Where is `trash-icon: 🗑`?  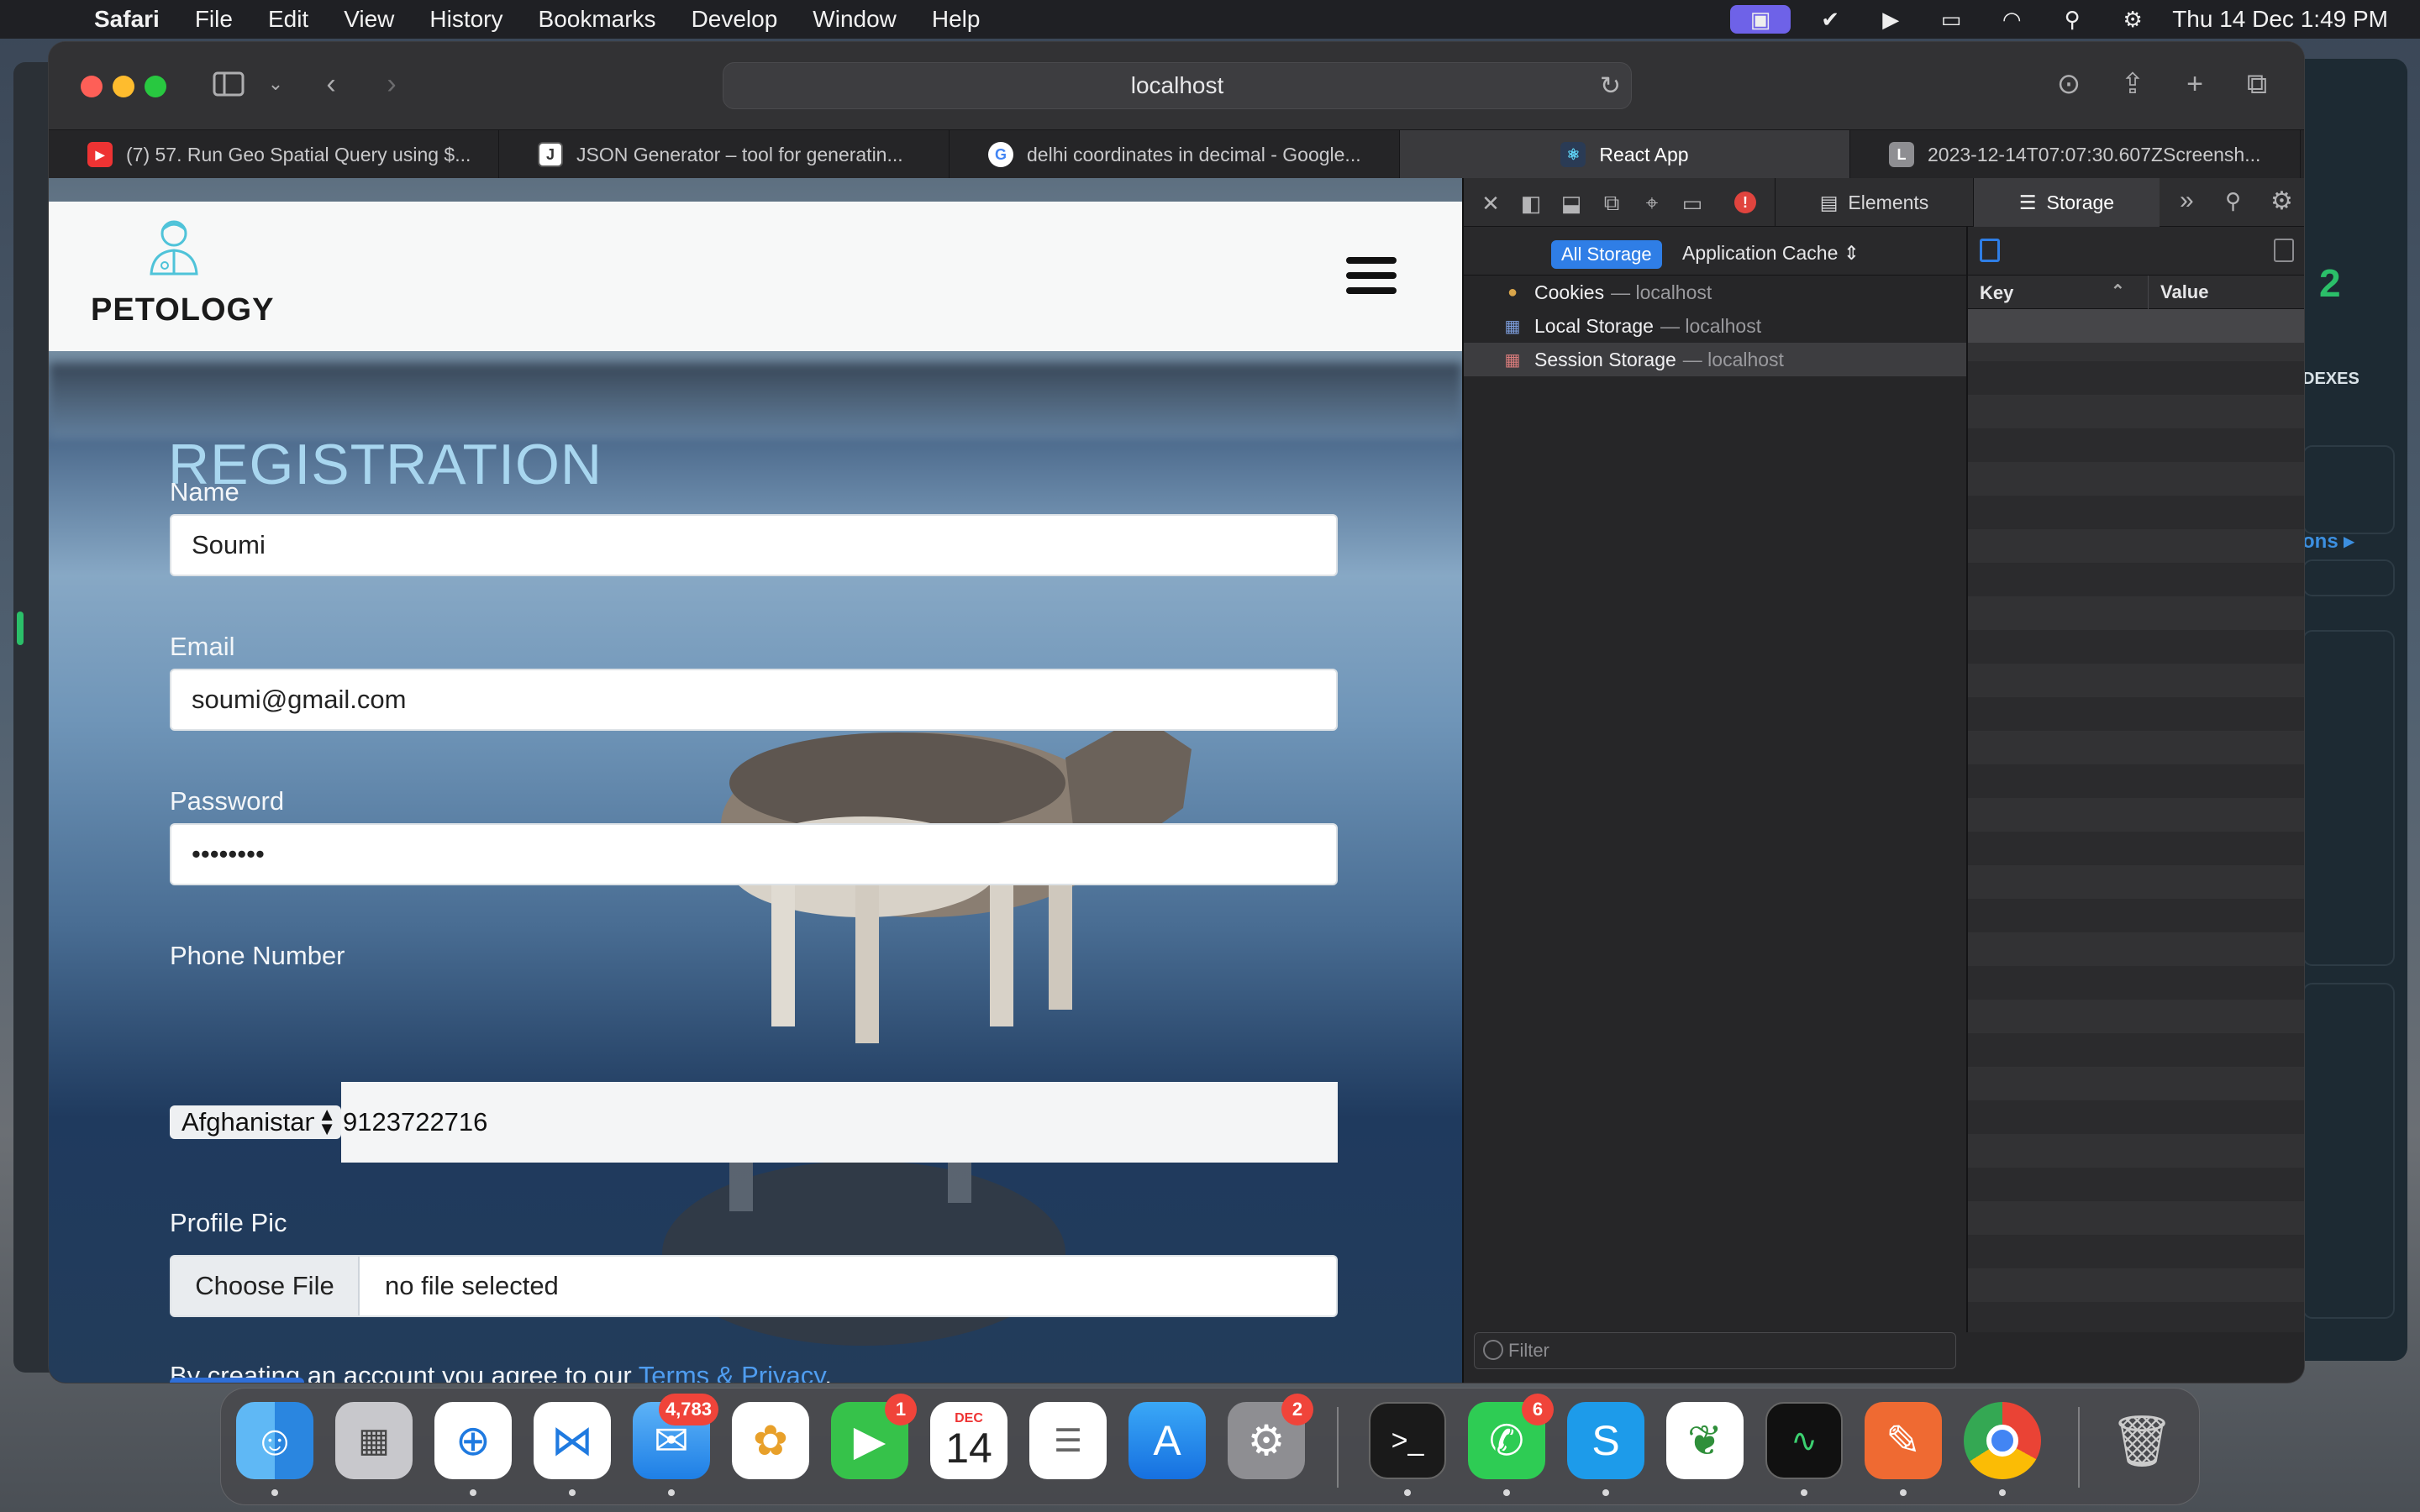 trash-icon: 🗑 is located at coordinates (2142, 1440).